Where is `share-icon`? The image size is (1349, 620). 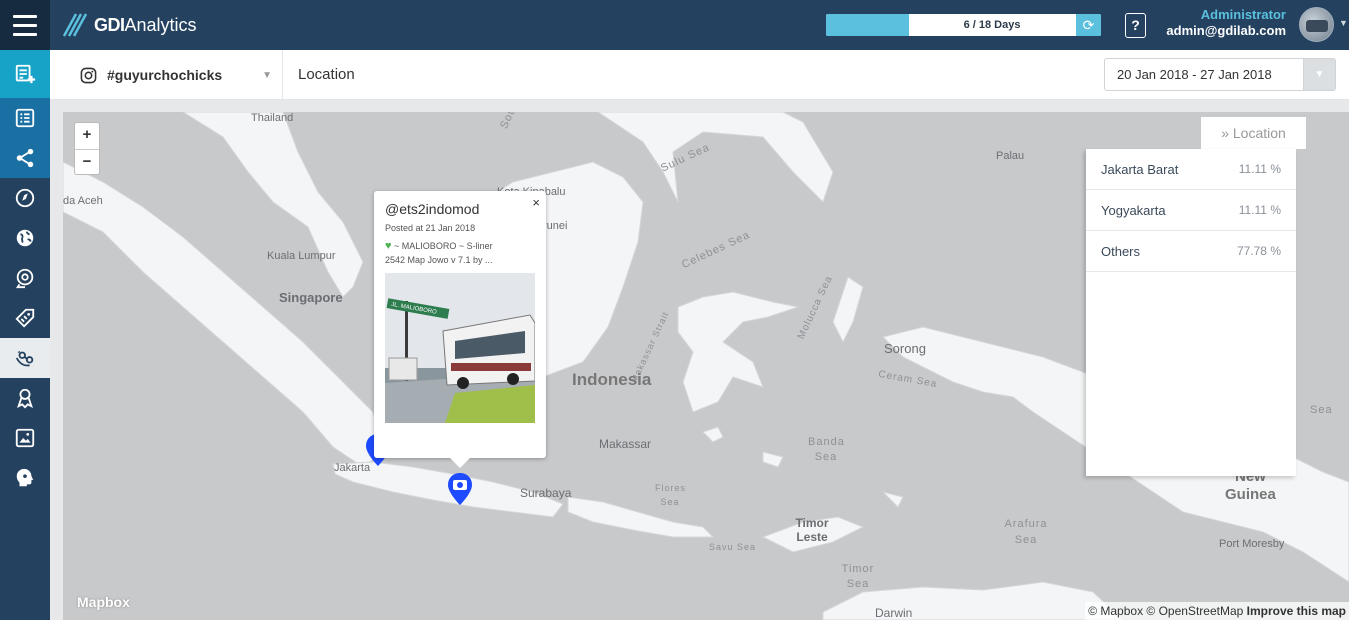
share-icon is located at coordinates (25, 158).